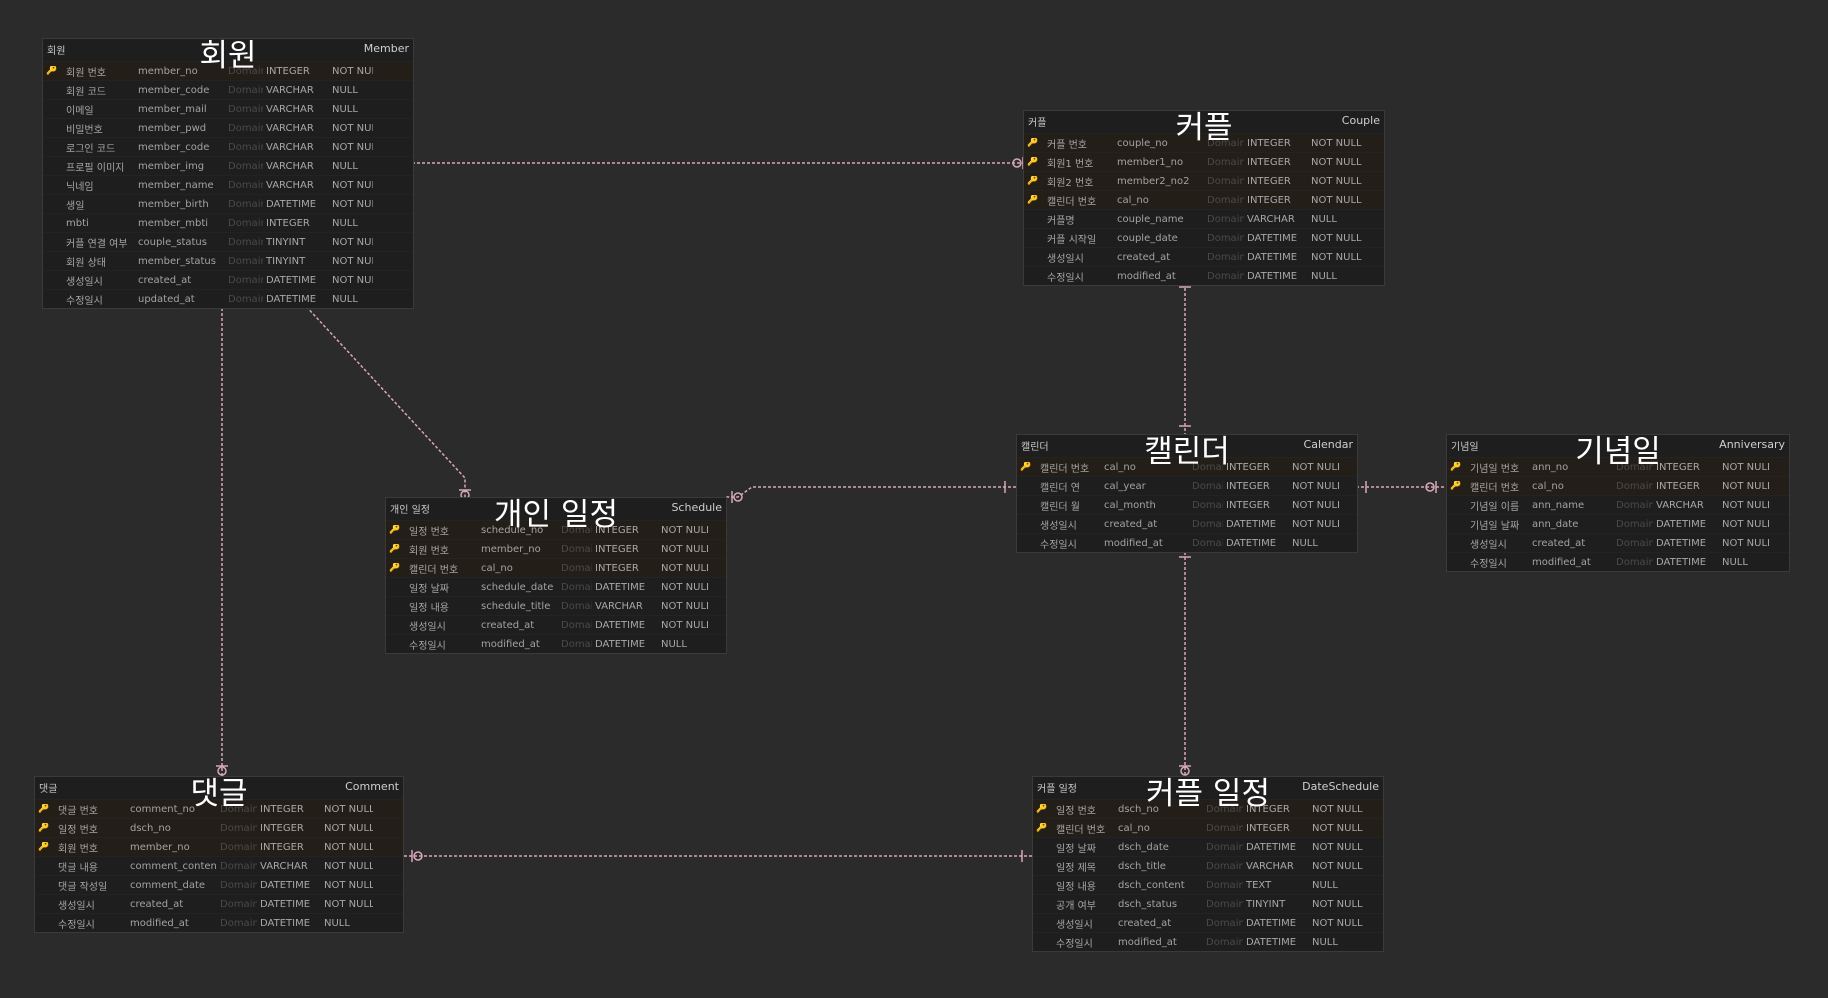 The image size is (1828, 998). What do you see at coordinates (1061, 221) in the screenshot?
I see `column-logical-name: 커플명` at bounding box center [1061, 221].